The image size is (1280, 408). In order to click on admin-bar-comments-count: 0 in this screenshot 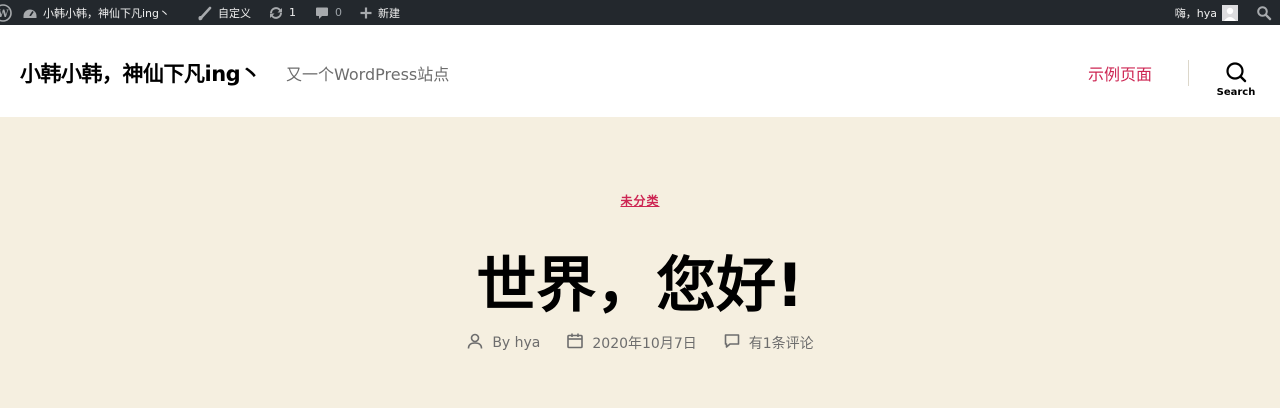, I will do `click(338, 12)`.